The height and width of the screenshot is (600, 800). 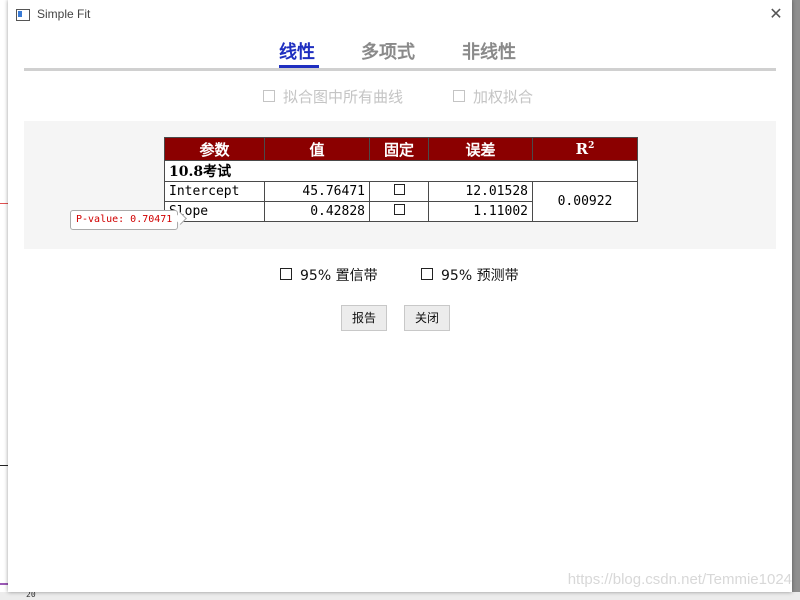 What do you see at coordinates (480, 191) in the screenshot?
I see `param-error-intercept: 12.01528` at bounding box center [480, 191].